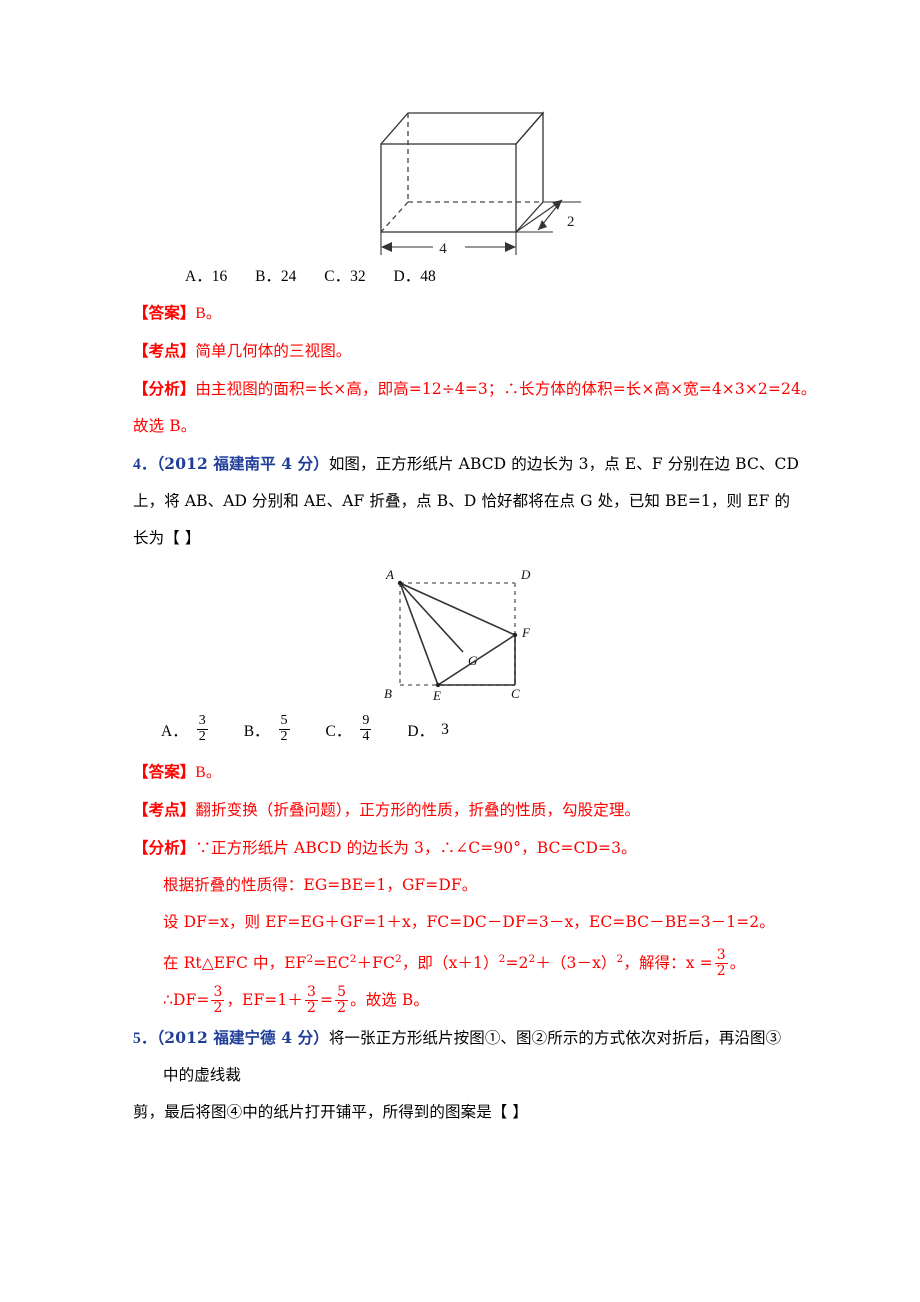 This screenshot has height=1302, width=920. I want to click on fraction-x-result: 32, so click(721, 963).